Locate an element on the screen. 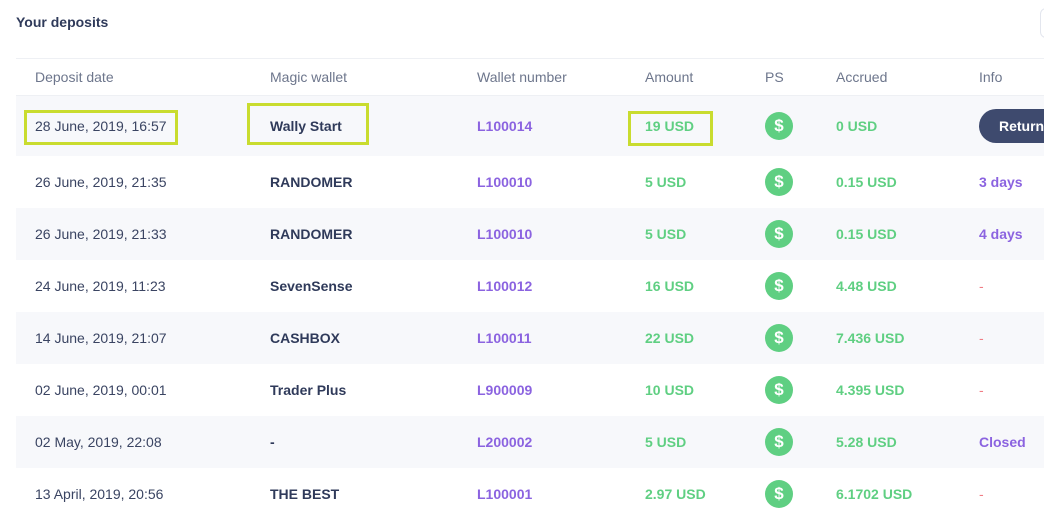 This screenshot has width=1044, height=524. accrued: 4.395 USD is located at coordinates (870, 390).